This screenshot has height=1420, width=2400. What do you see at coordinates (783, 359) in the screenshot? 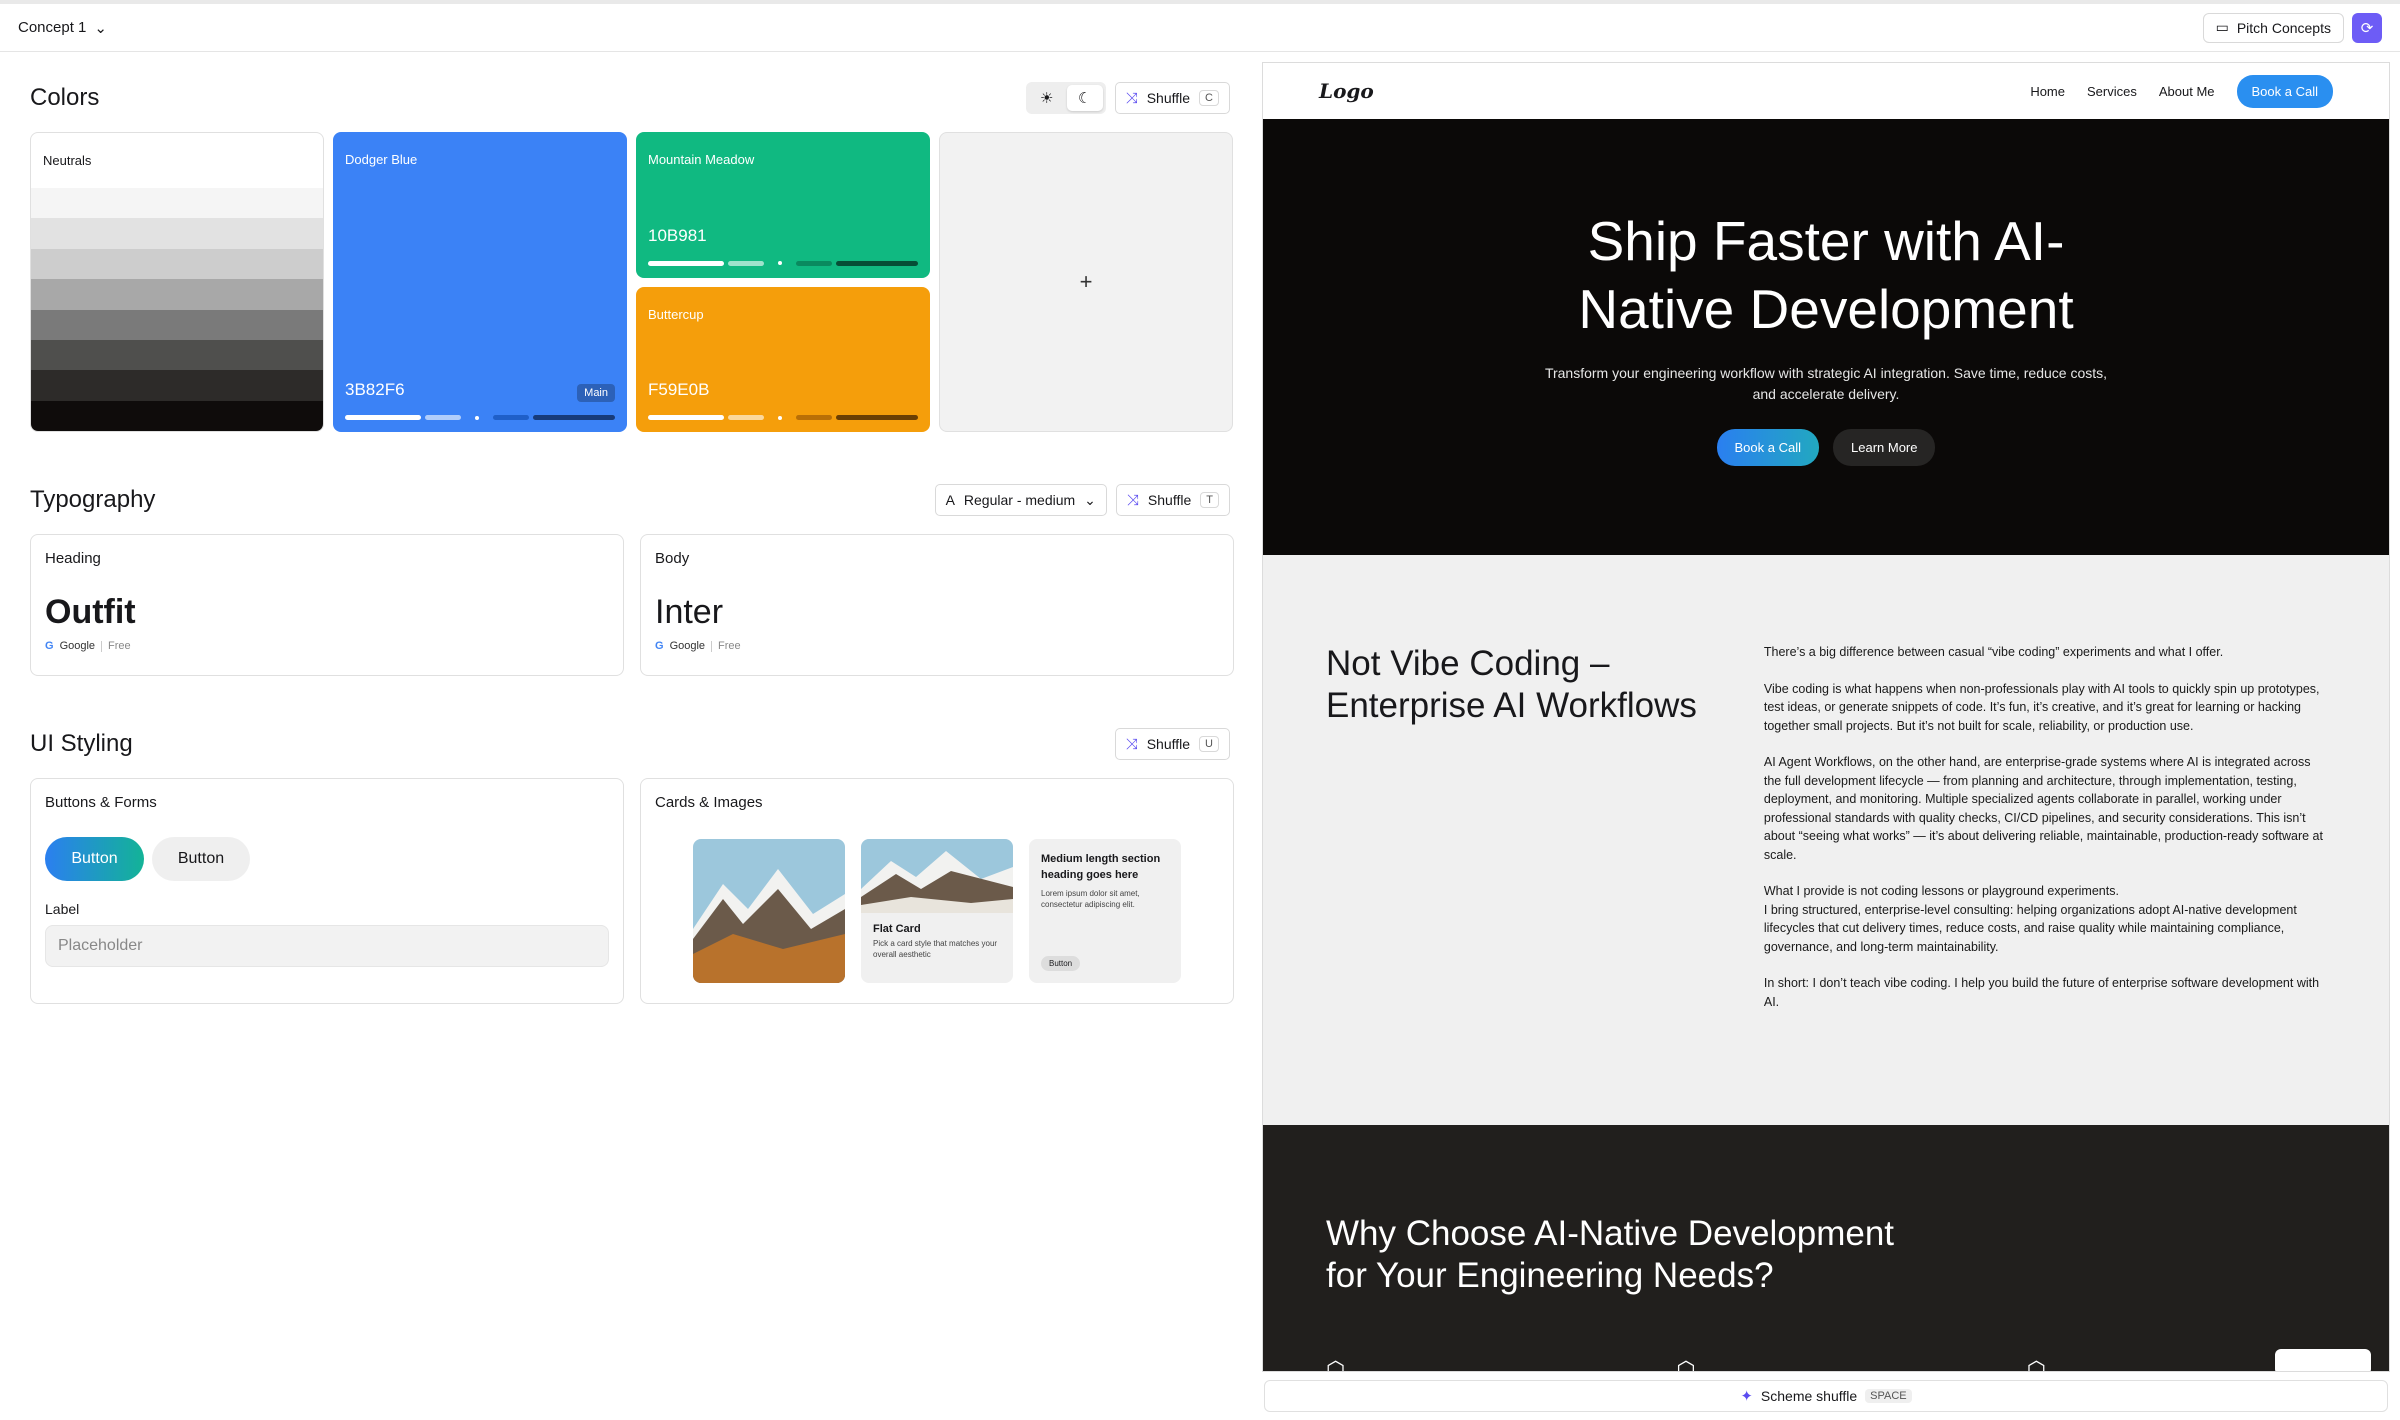
I see `accent-color-card: Buttercup F59E0B` at bounding box center [783, 359].